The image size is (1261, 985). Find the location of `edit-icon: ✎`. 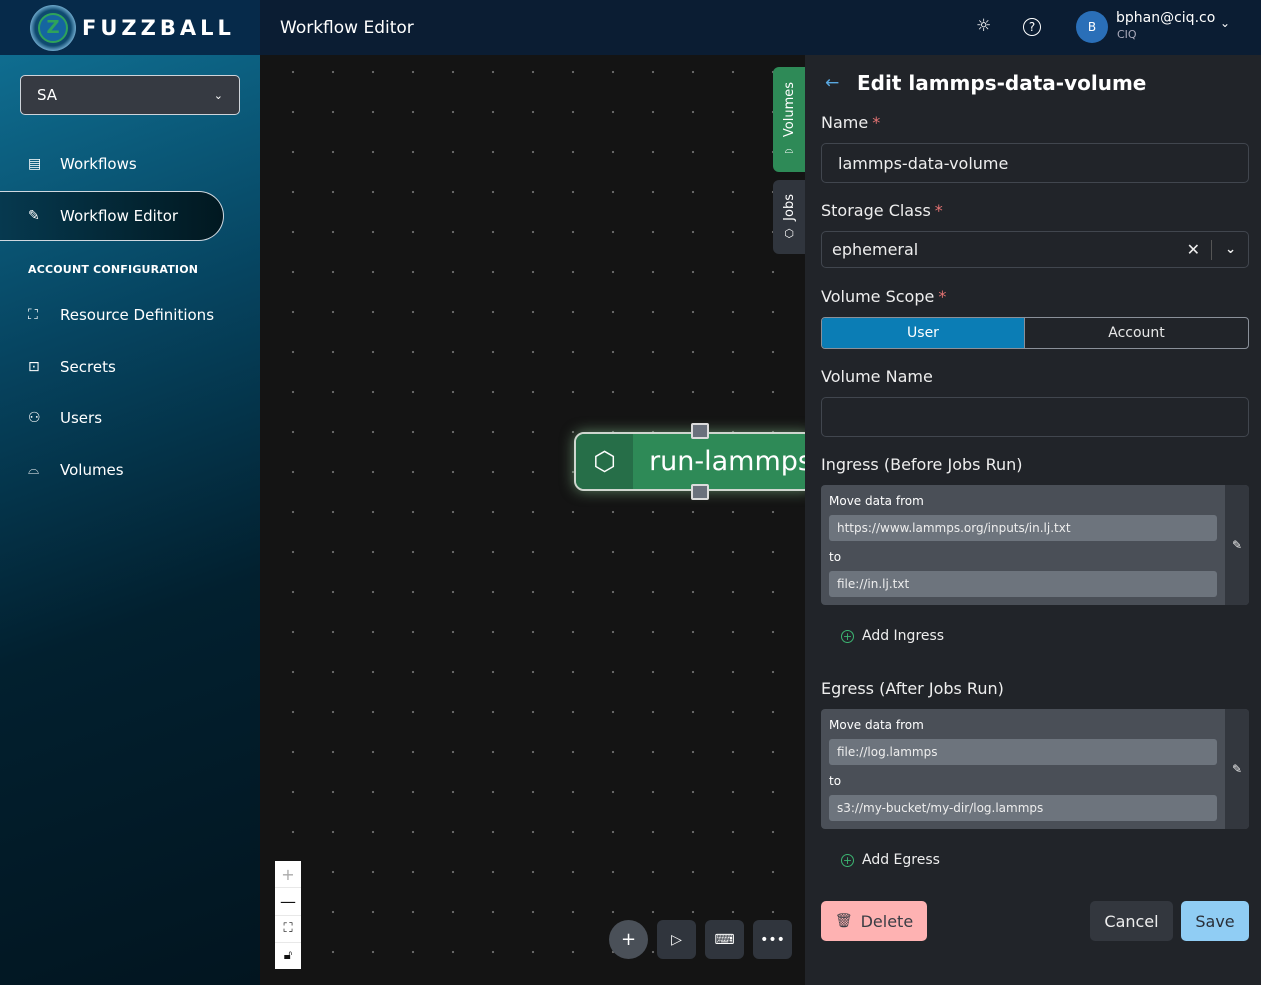

edit-icon: ✎ is located at coordinates (34, 216).